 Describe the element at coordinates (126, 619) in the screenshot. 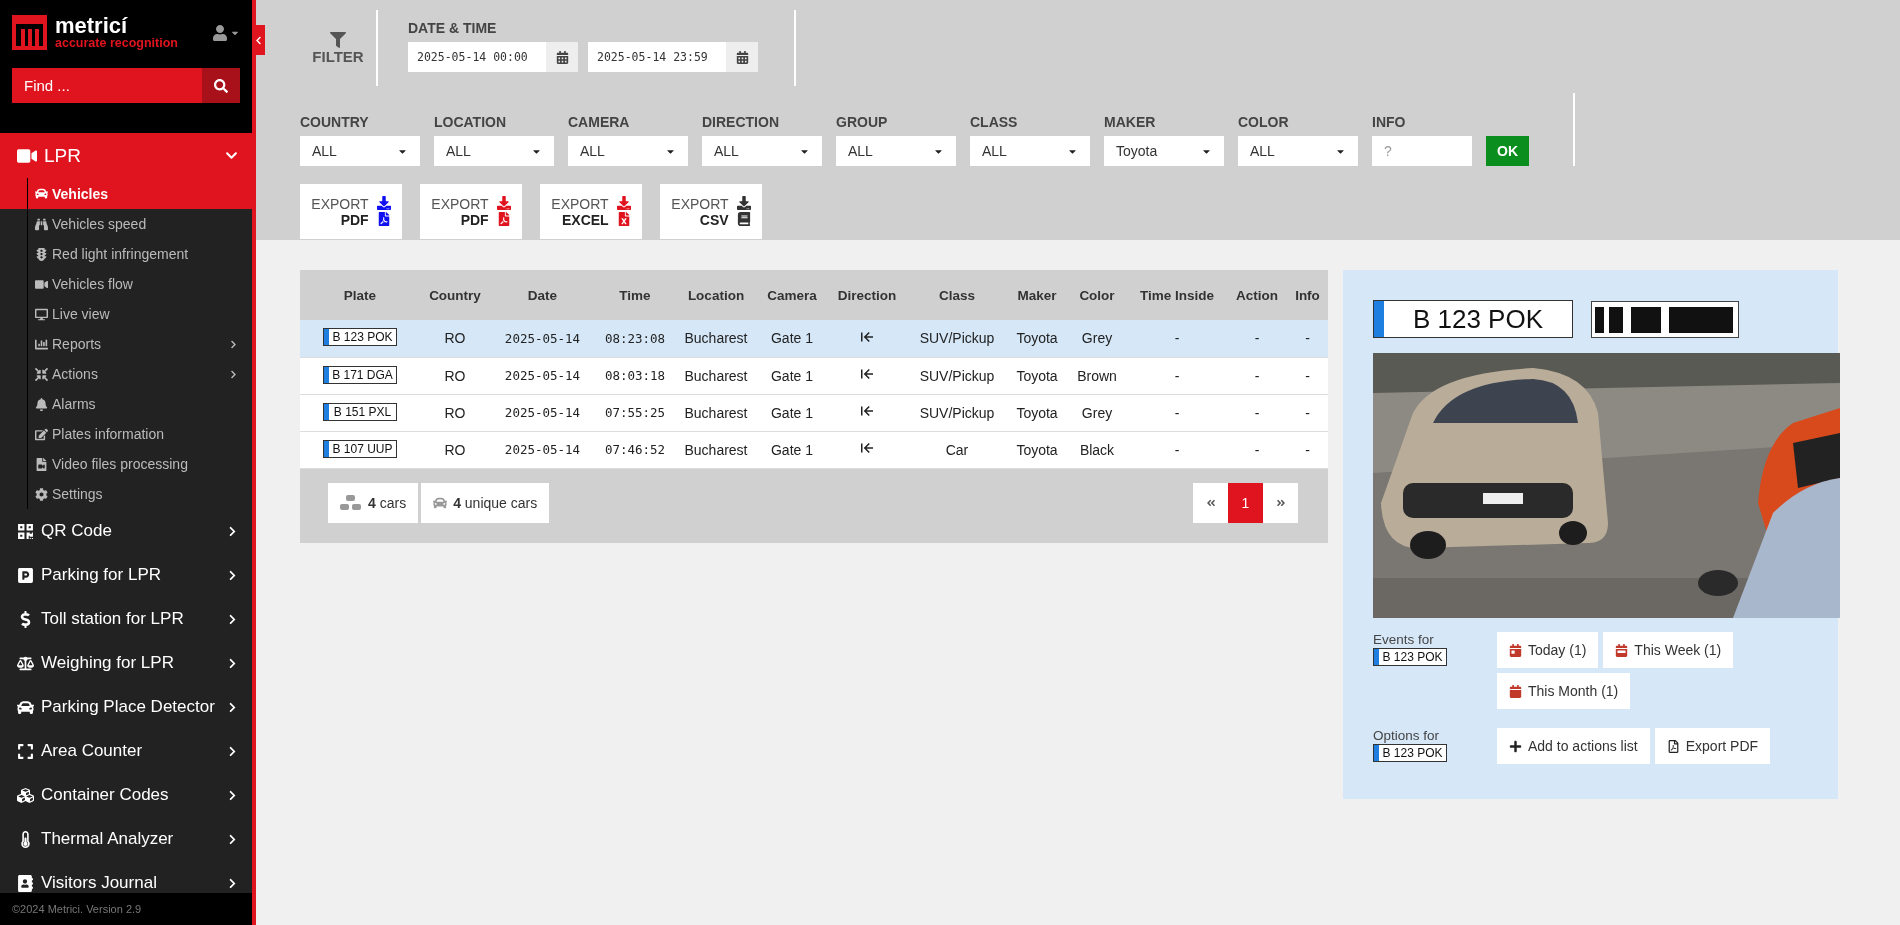

I see `menu-item: Toll station for LPR` at that location.